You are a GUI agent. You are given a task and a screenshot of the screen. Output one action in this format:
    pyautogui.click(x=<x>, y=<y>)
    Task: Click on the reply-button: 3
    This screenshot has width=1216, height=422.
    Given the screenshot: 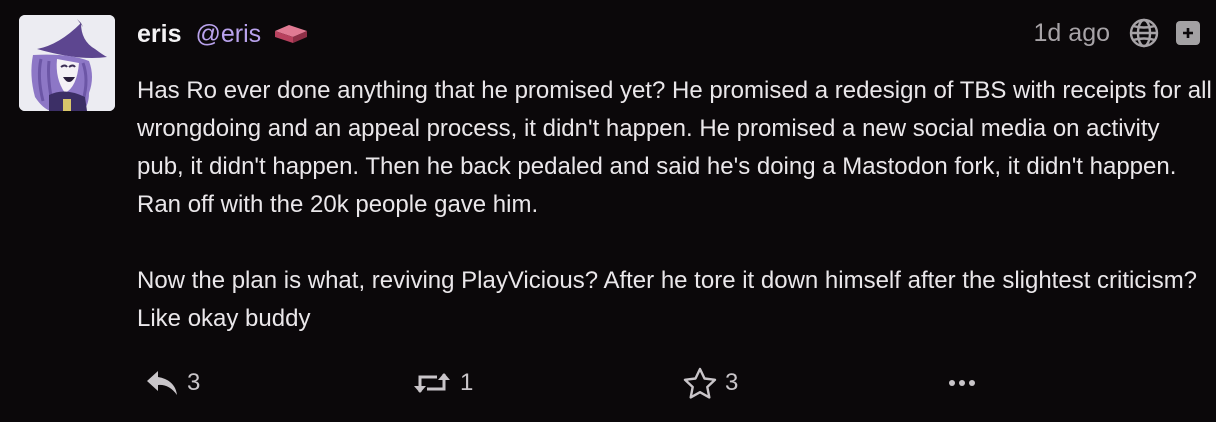 What is the action you would take?
    pyautogui.click(x=172, y=383)
    